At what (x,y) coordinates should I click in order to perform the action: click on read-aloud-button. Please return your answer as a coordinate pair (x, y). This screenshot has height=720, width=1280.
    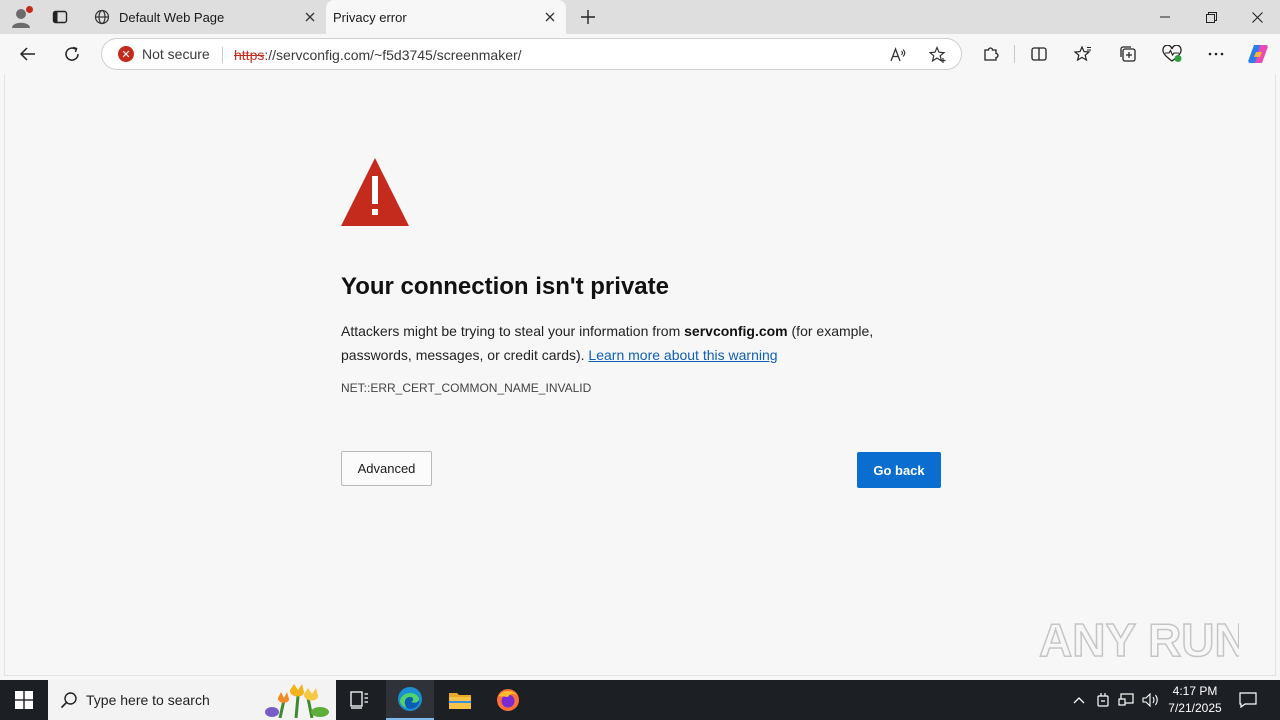
    Looking at the image, I should click on (898, 55).